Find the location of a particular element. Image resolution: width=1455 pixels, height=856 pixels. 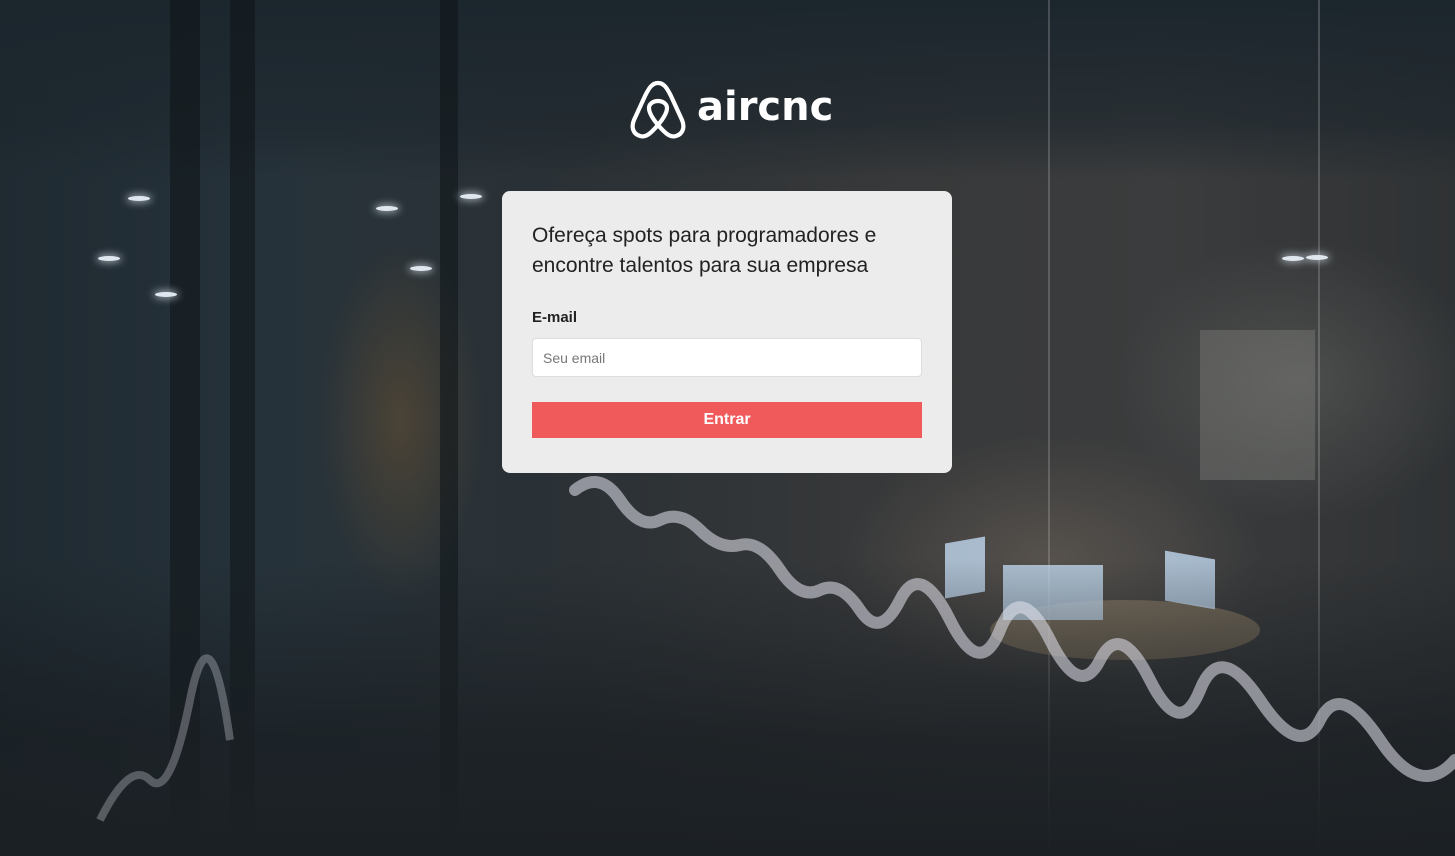

brand-logo: aircnc is located at coordinates (730, 109).